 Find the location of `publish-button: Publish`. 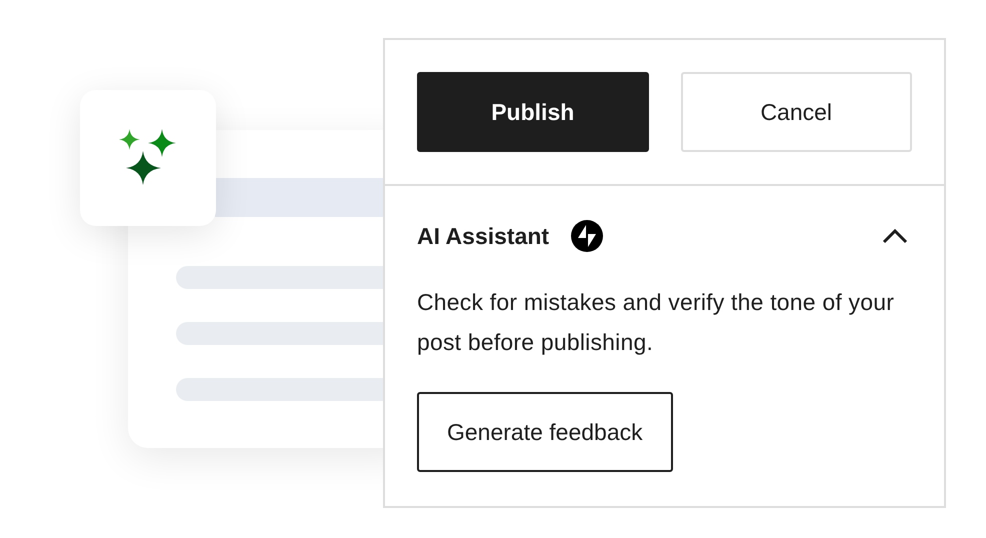

publish-button: Publish is located at coordinates (532, 112).